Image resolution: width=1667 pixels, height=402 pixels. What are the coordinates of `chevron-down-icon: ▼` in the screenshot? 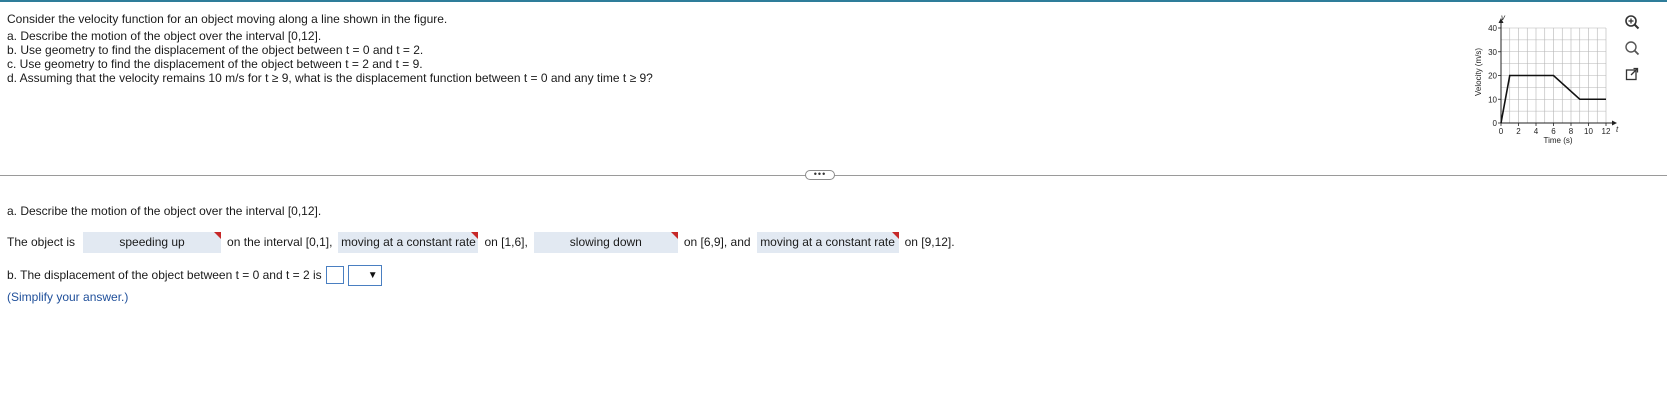 It's located at (372, 275).